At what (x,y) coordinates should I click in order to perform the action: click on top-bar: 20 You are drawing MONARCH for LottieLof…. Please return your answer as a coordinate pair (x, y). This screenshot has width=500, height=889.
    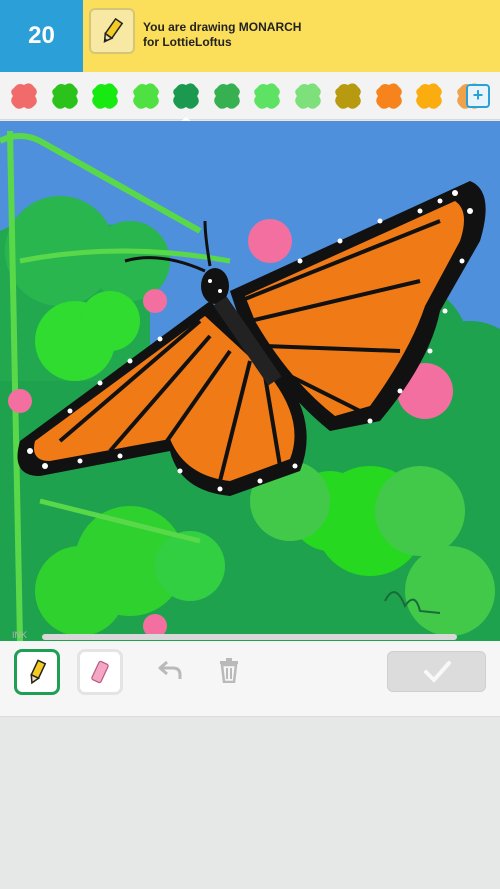
    Looking at the image, I should click on (250, 36).